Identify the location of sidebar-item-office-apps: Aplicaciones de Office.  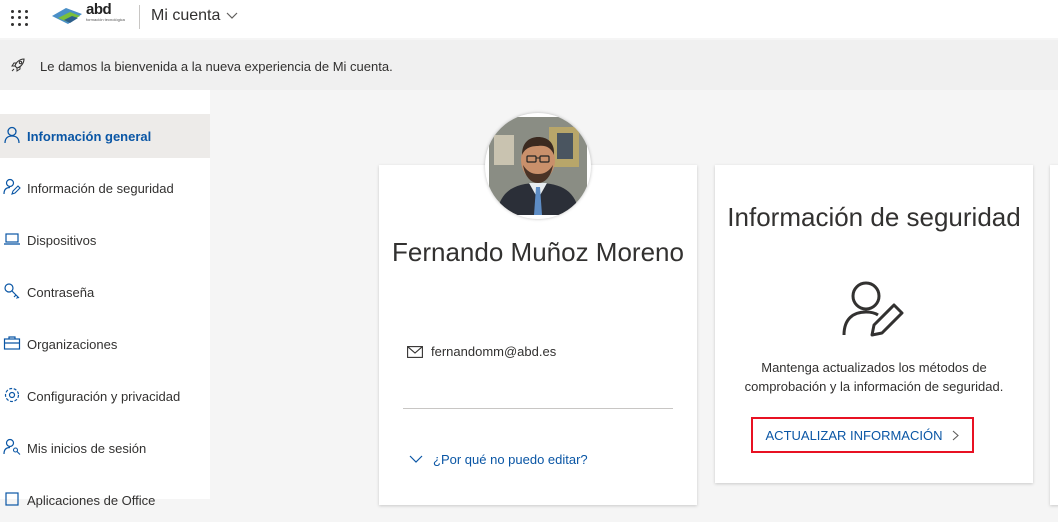
(105, 500).